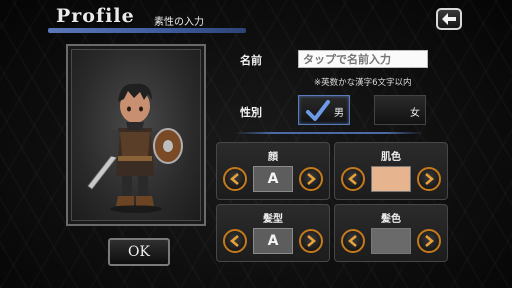 The height and width of the screenshot is (288, 512). I want to click on back-button, so click(449, 19).